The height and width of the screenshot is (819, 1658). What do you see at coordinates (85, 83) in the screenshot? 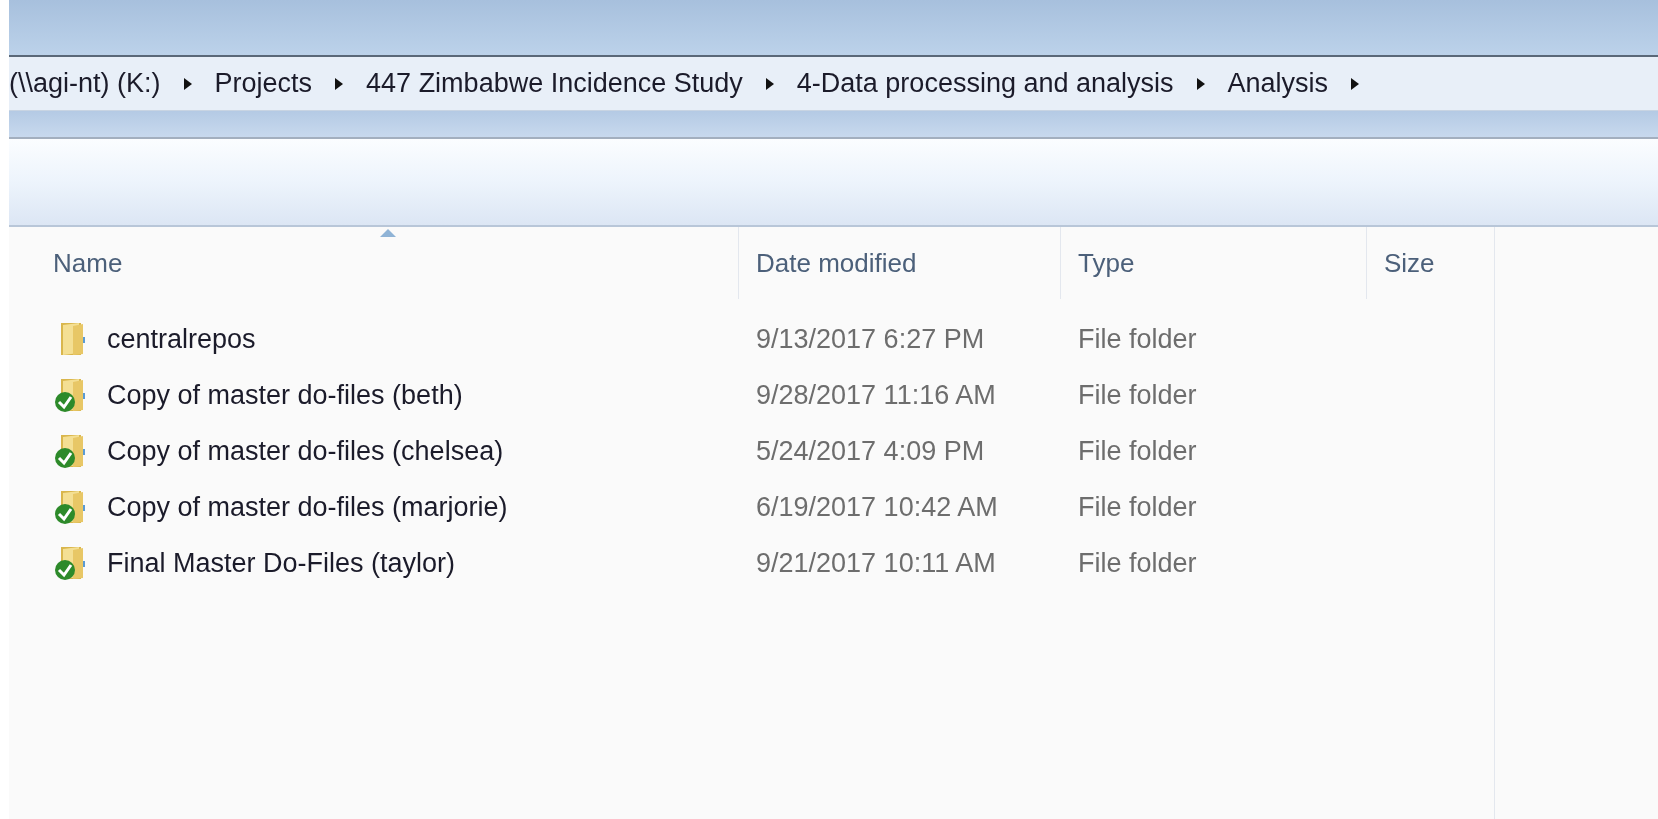
I see `breadcrumb-item: (\\agi-nt) (K:)` at bounding box center [85, 83].